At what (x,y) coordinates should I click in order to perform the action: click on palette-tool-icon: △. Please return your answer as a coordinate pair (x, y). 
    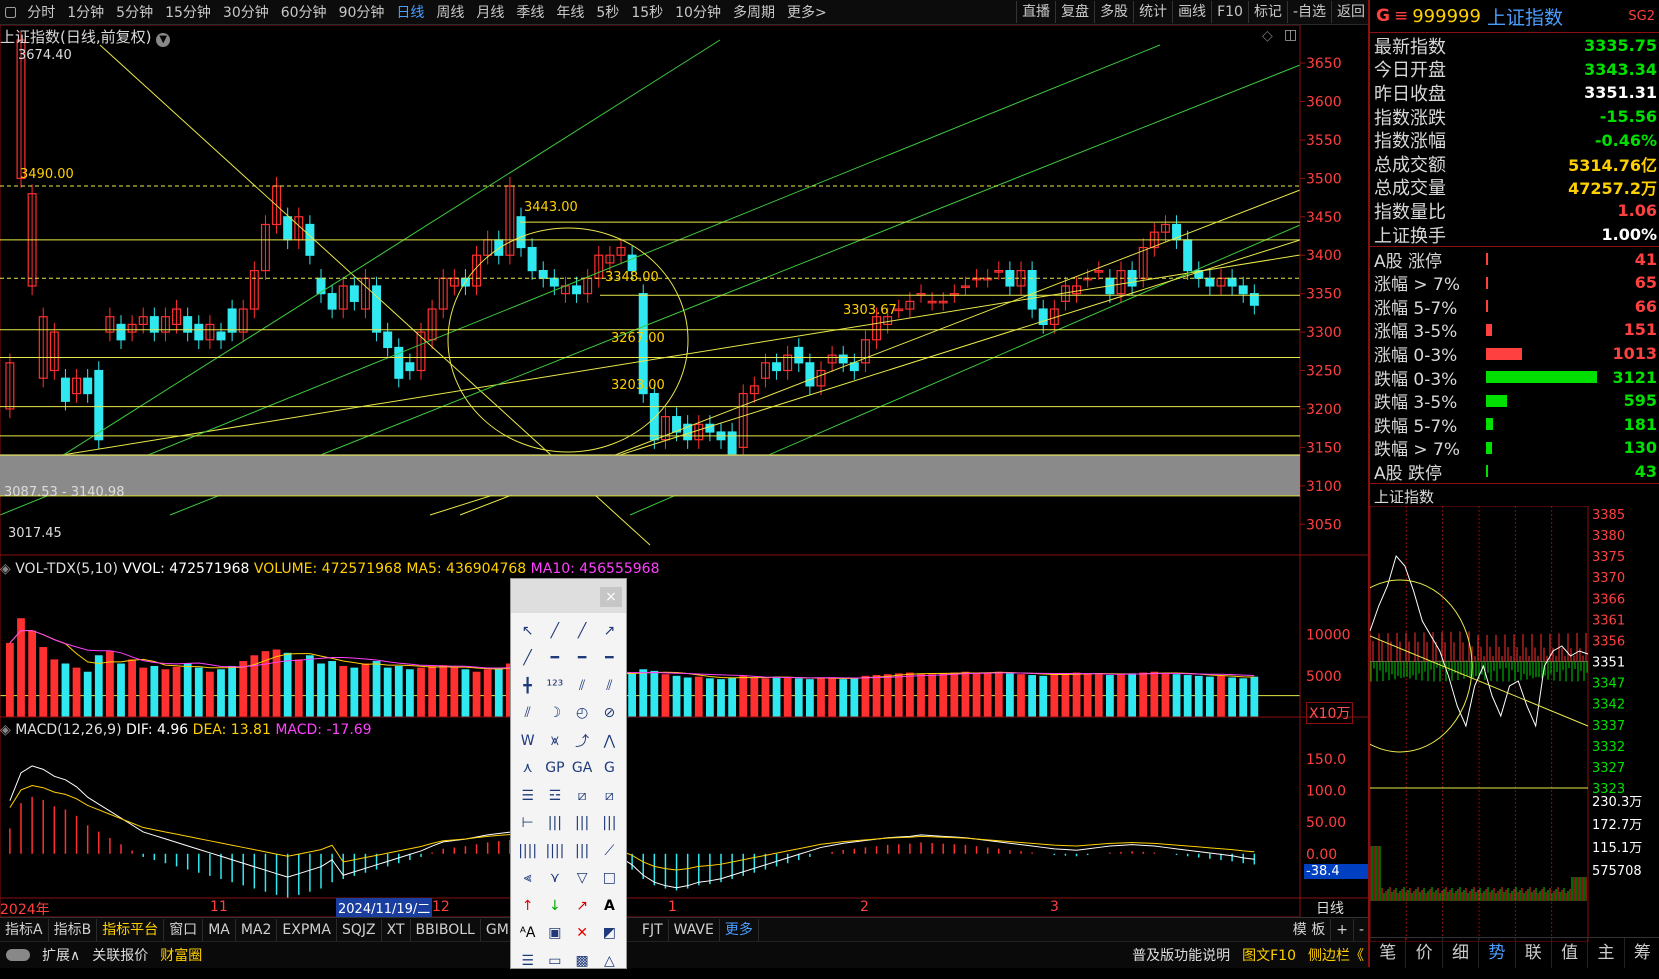
    Looking at the image, I should click on (609, 961).